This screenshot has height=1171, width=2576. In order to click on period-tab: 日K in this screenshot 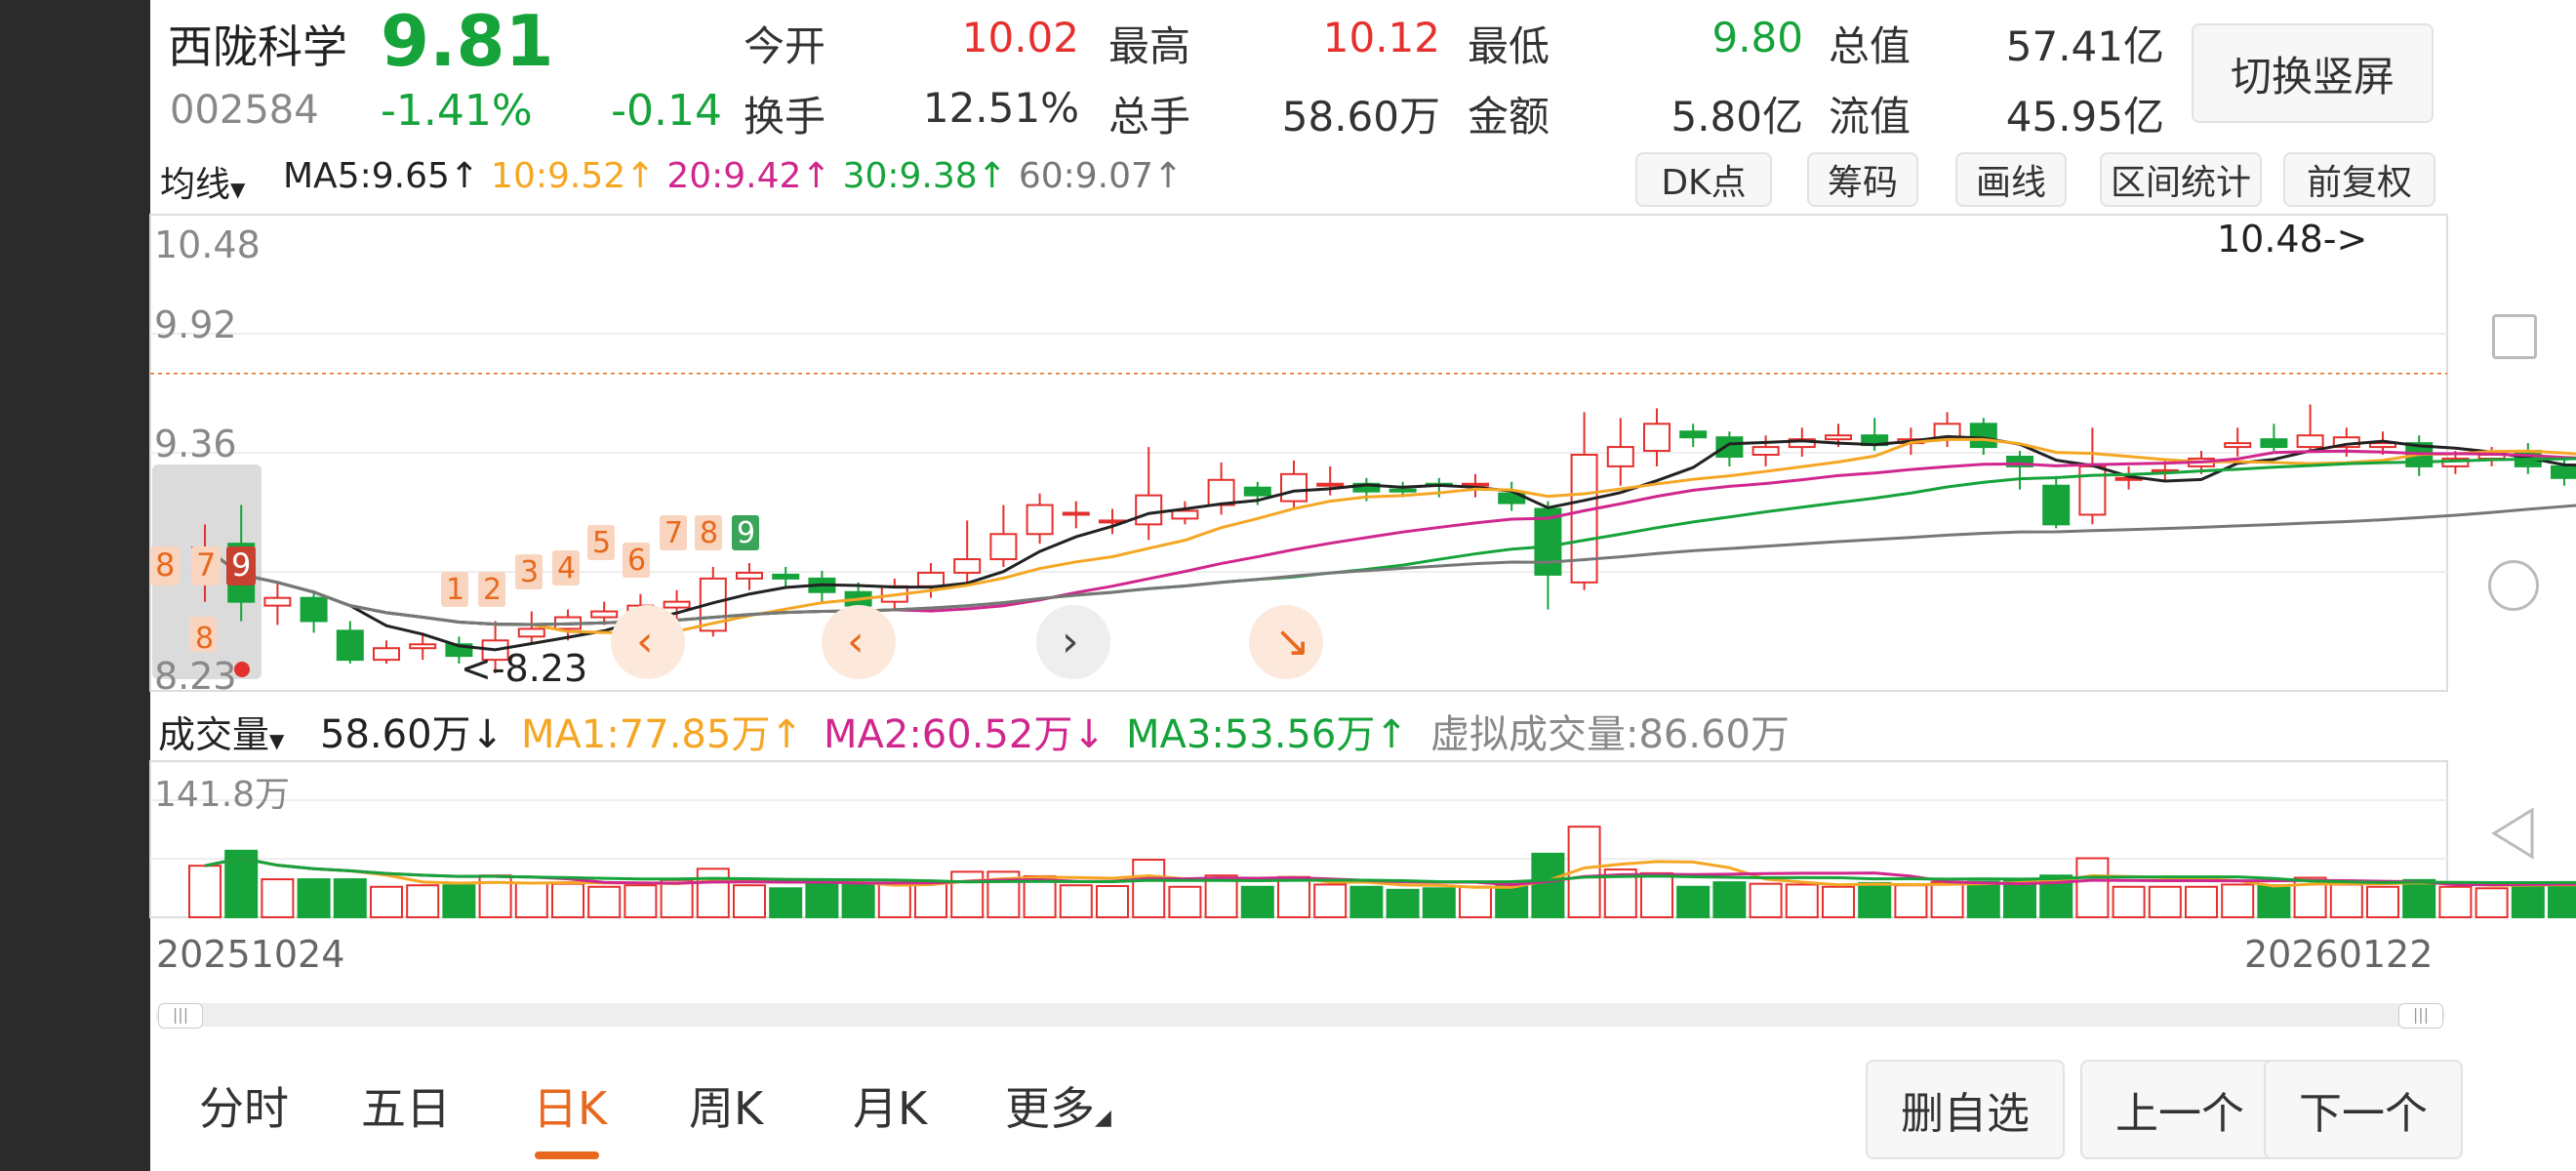, I will do `click(570, 1105)`.